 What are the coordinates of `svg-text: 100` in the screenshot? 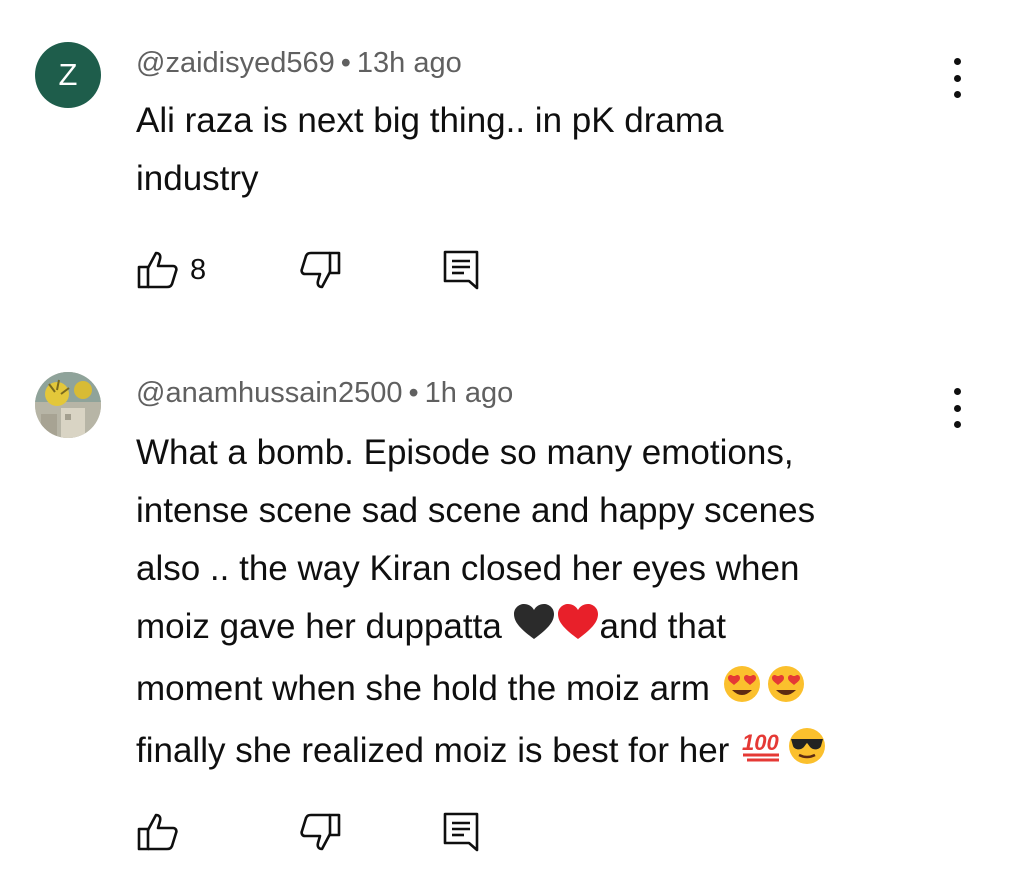 It's located at (760, 742).